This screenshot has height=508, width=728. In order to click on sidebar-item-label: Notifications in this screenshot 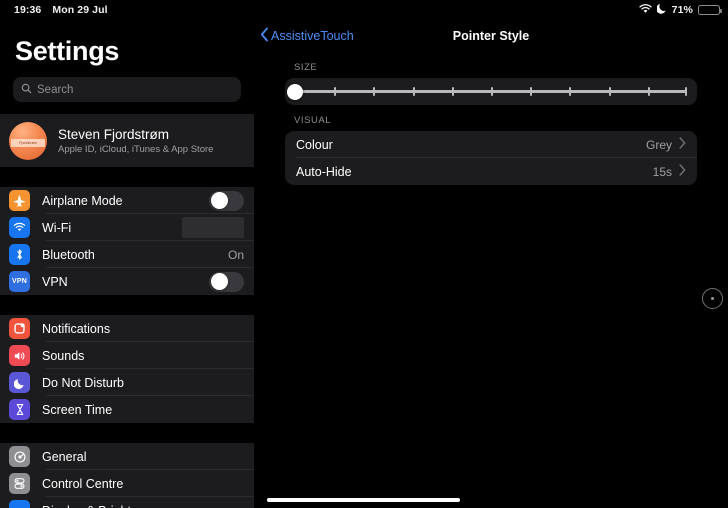, I will do `click(76, 328)`.